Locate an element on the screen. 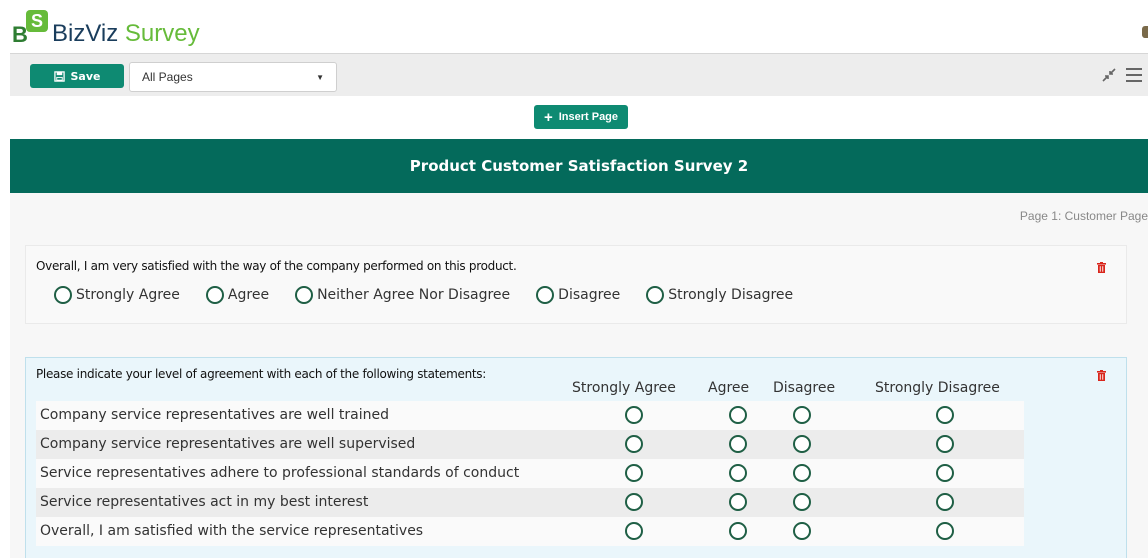 Image resolution: width=1148 pixels, height=558 pixels. option-strongly-disagree: Strongly Disagree is located at coordinates (719, 295).